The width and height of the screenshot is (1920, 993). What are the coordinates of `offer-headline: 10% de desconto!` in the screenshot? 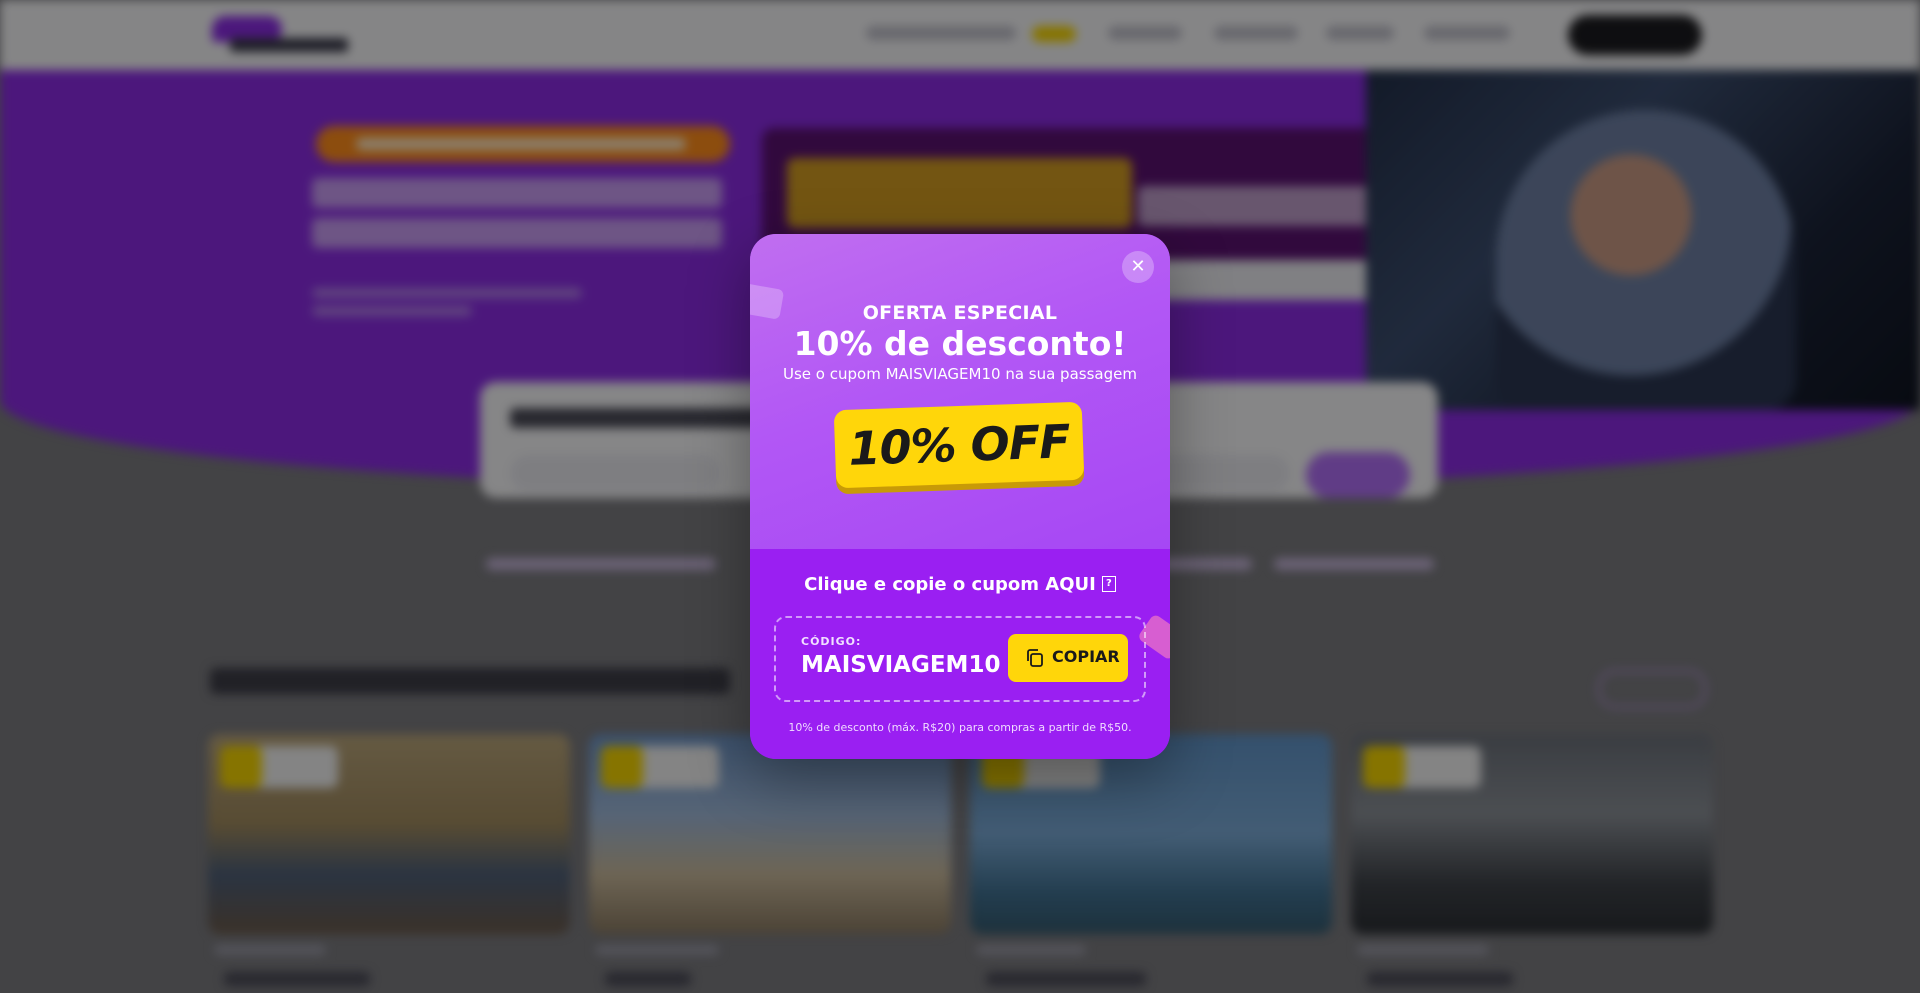 It's located at (960, 343).